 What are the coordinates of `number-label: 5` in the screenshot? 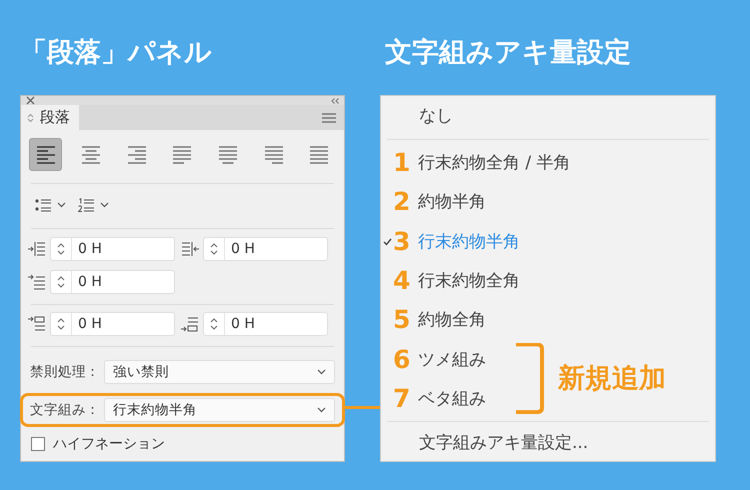 It's located at (402, 319).